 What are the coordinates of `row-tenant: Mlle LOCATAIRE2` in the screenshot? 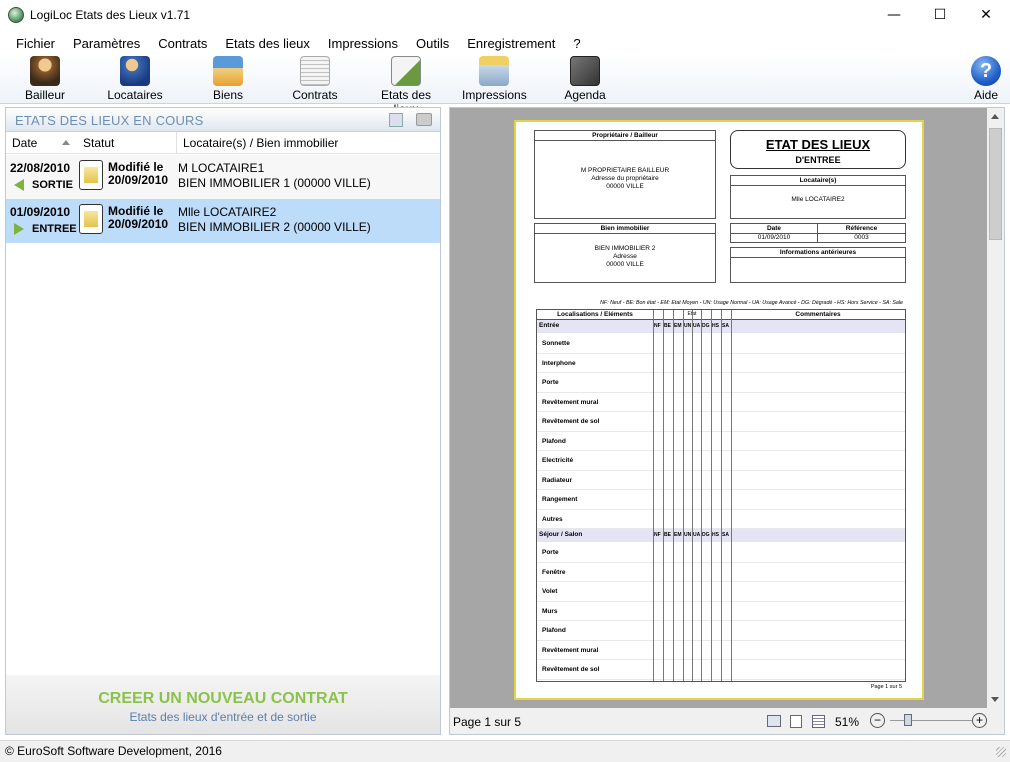 It's located at (227, 212).